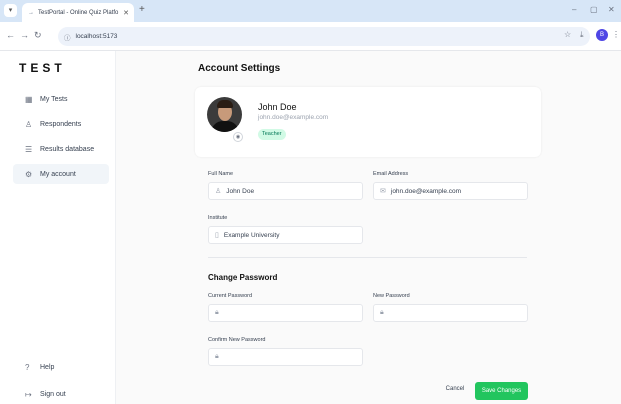 The width and height of the screenshot is (621, 404). Describe the element at coordinates (293, 117) in the screenshot. I see `profile-email: john.doe@example.com` at that location.